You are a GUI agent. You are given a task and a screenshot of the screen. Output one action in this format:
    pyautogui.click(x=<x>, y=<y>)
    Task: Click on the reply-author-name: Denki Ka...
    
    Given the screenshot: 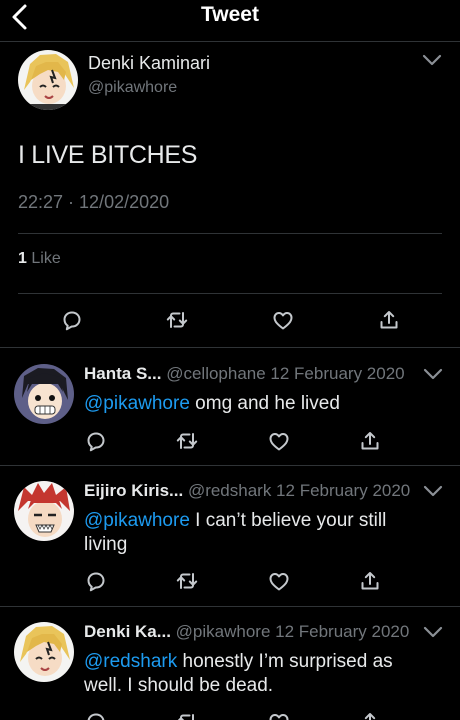 What is the action you would take?
    pyautogui.click(x=127, y=631)
    